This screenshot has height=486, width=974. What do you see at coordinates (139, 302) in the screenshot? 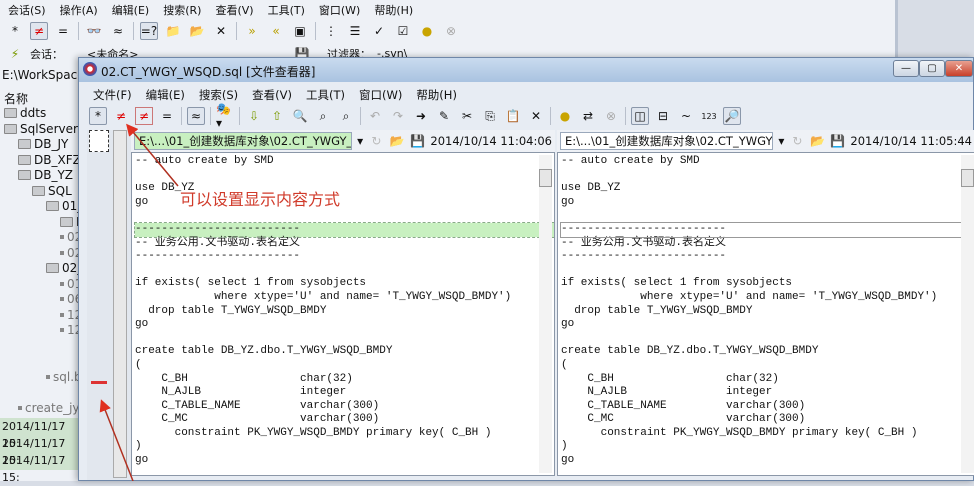
I see `annotation-arrows` at bounding box center [139, 302].